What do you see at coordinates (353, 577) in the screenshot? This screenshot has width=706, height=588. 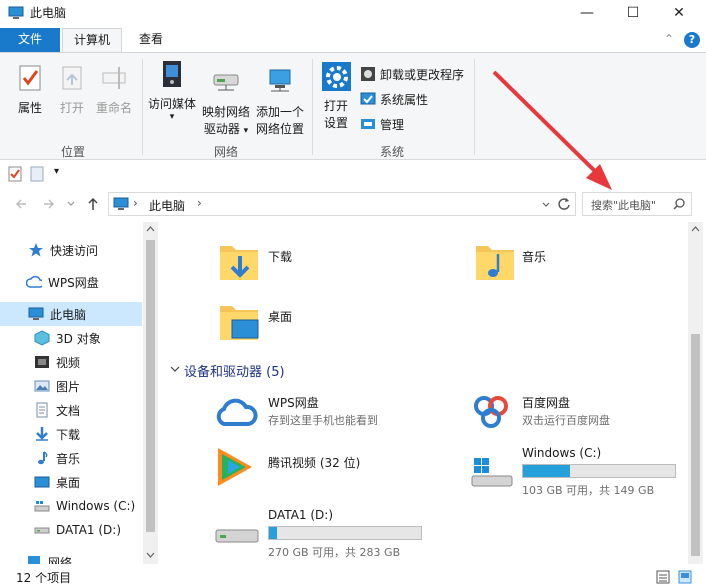 I see `status-bar: 12 个项目` at bounding box center [353, 577].